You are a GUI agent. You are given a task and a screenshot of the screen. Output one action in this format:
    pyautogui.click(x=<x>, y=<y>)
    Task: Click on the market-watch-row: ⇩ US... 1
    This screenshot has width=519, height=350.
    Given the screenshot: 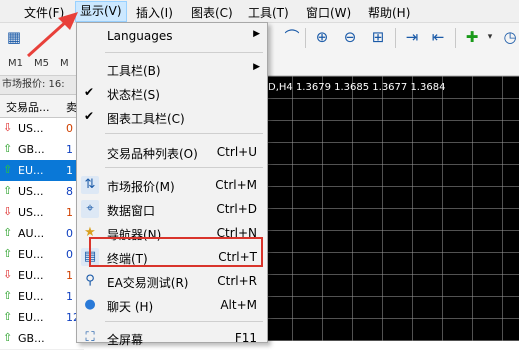 What is the action you would take?
    pyautogui.click(x=42, y=213)
    